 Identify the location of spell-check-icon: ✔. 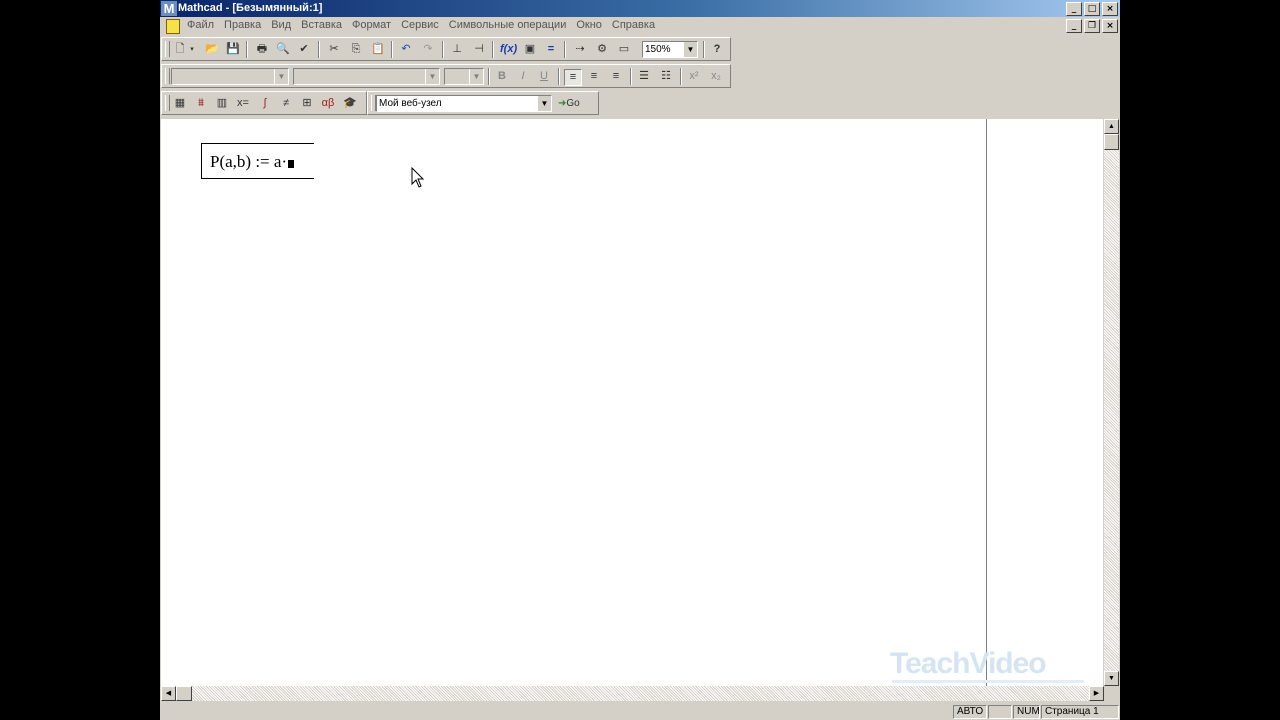
(304, 49).